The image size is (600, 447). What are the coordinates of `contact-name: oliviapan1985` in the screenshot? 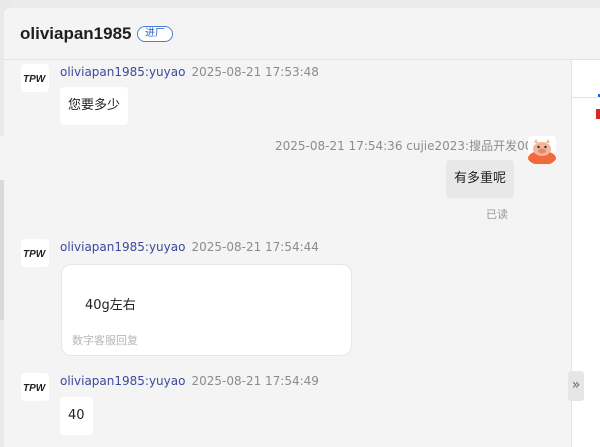 It's located at (76, 34).